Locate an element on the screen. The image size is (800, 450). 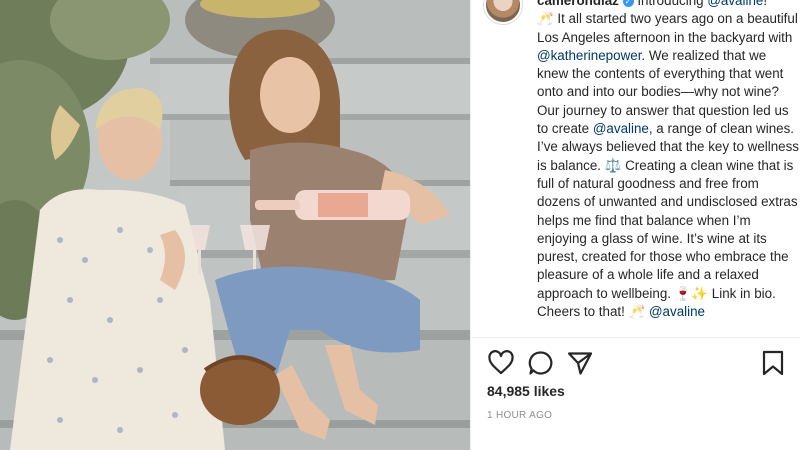
verified-badge-icon: ✓ is located at coordinates (628, 3).